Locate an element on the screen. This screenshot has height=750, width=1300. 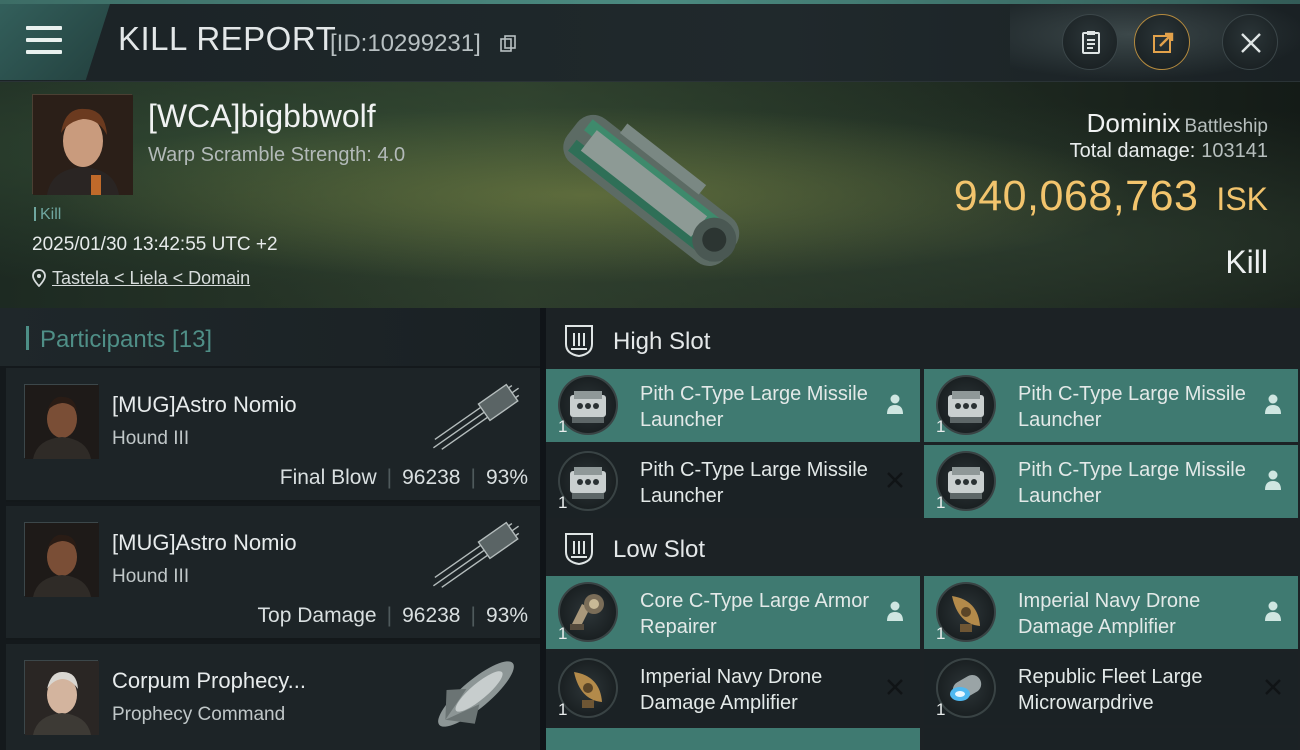
low-slot-label: Low Slot is located at coordinates (659, 549).